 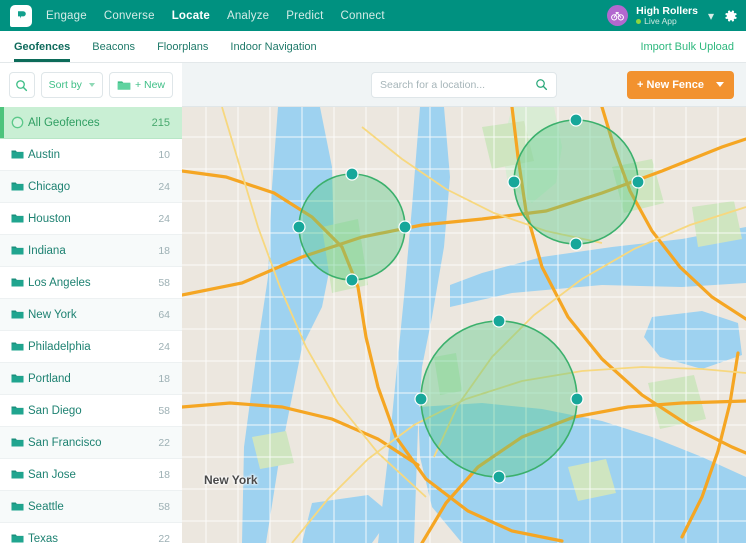 What do you see at coordinates (711, 16) in the screenshot?
I see `chevron-down-icon: ▾` at bounding box center [711, 16].